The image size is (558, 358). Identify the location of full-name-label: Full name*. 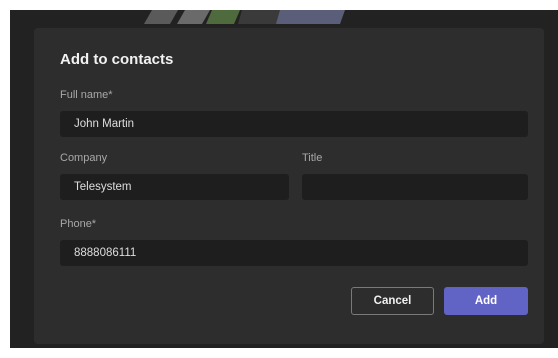
(86, 95).